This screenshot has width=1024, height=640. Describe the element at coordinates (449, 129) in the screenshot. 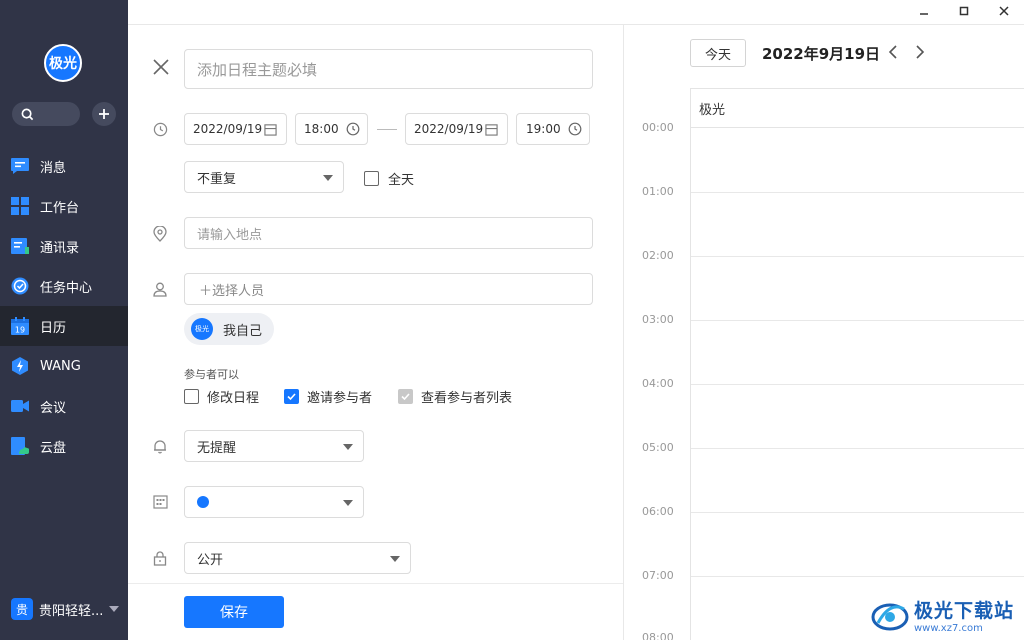

I see `end-date-value: 2022/09/19` at that location.